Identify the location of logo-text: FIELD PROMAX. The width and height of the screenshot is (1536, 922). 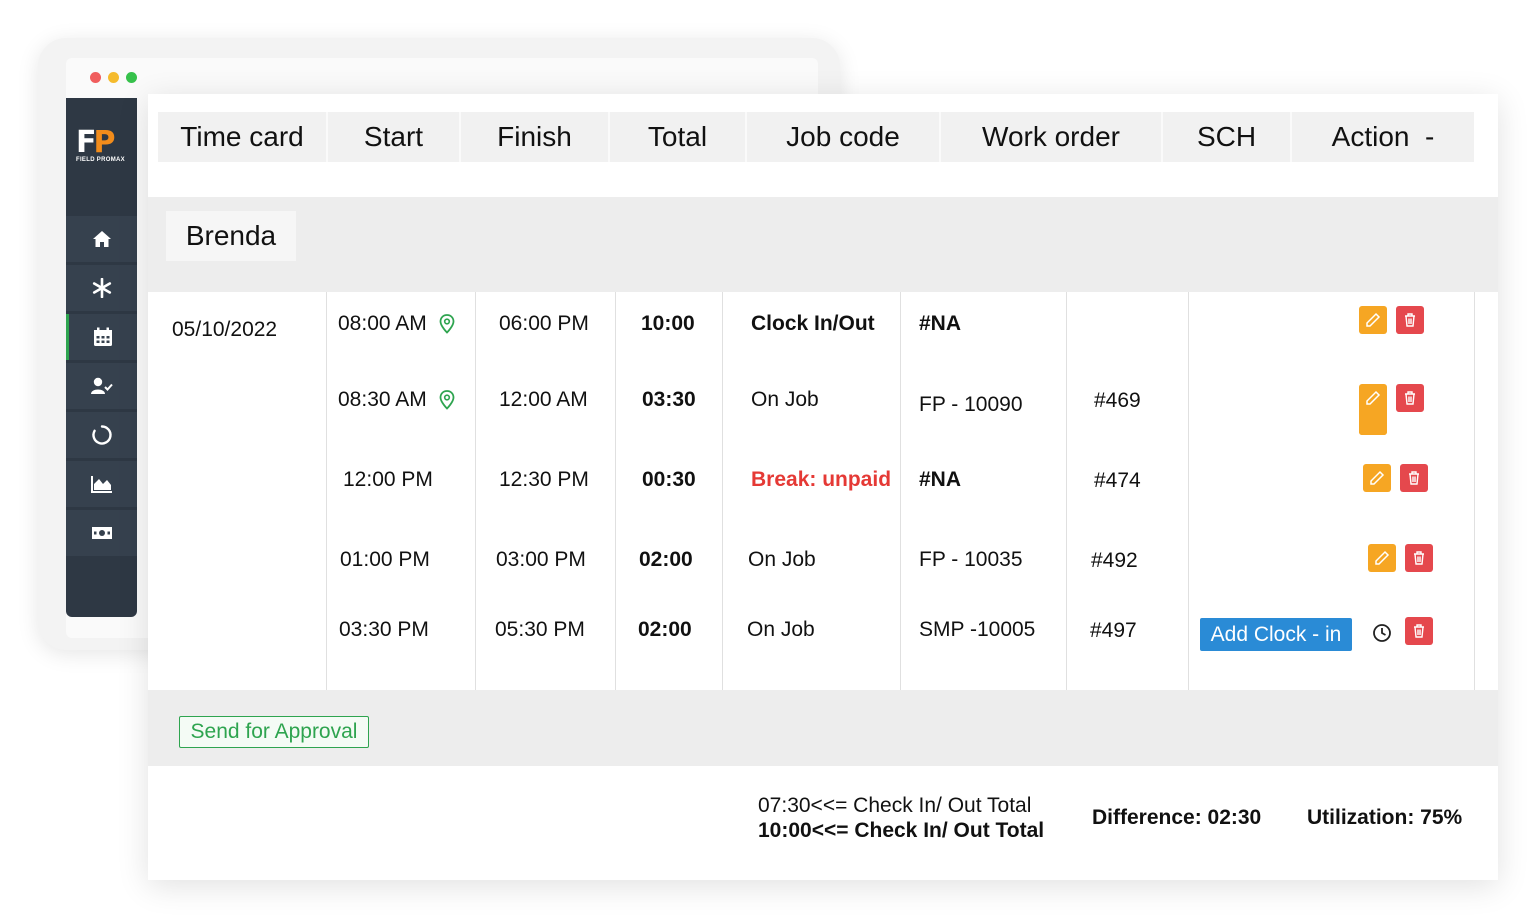
(100, 160).